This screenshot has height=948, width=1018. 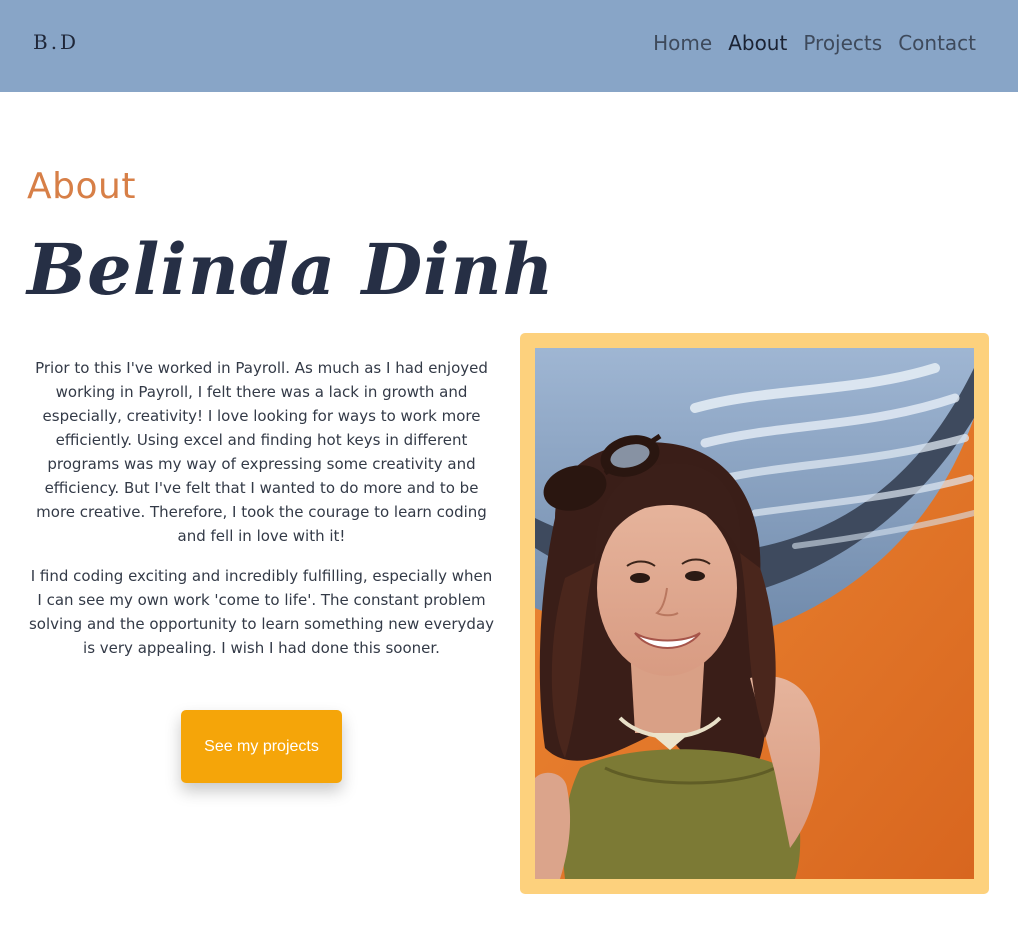 What do you see at coordinates (291, 269) in the screenshot?
I see `page-title: Belinda Dinh` at bounding box center [291, 269].